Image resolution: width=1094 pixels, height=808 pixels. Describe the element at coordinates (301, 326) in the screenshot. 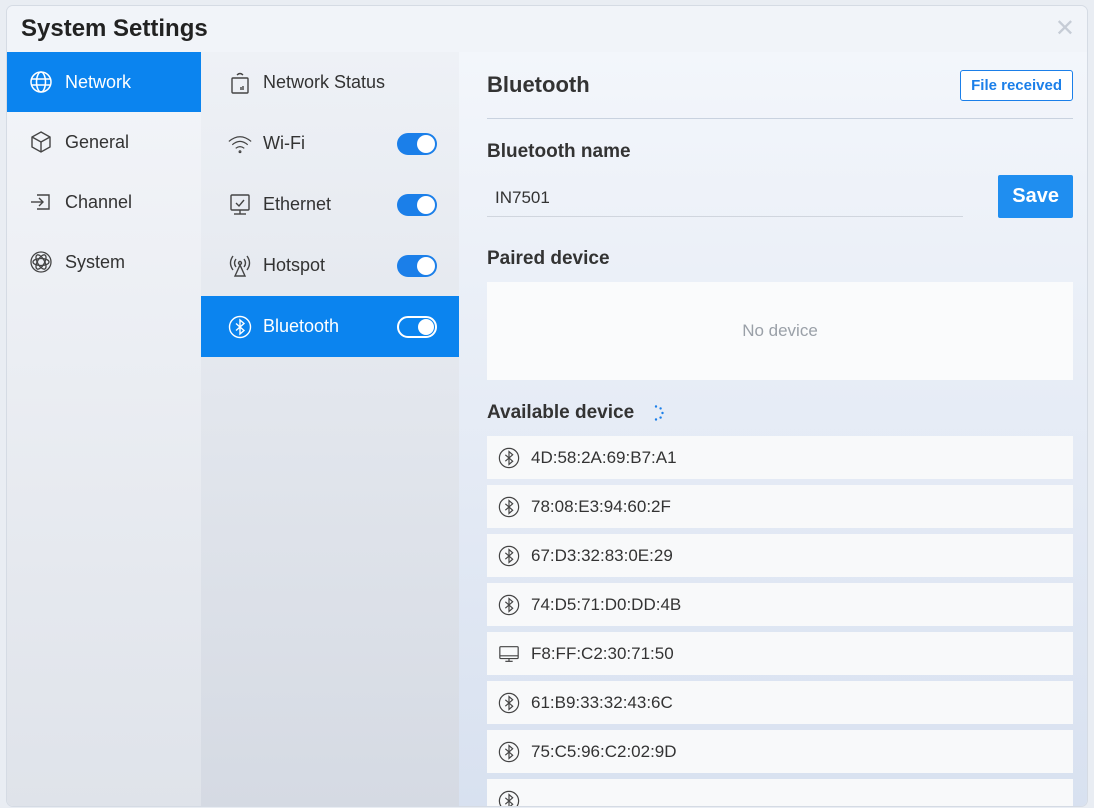

I see `subnav-item-label: Bluetooth` at that location.